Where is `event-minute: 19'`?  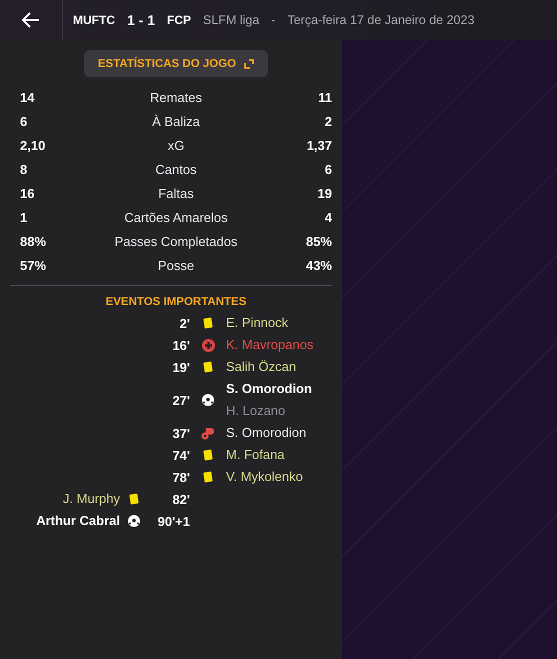 event-minute: 19' is located at coordinates (181, 367).